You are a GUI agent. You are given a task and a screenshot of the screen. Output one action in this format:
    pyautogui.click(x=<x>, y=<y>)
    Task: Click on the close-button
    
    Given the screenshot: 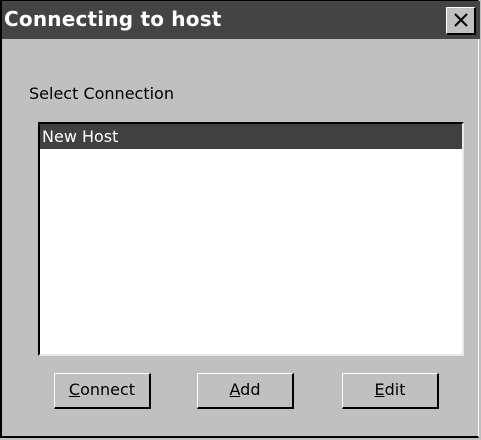 What is the action you would take?
    pyautogui.click(x=461, y=21)
    